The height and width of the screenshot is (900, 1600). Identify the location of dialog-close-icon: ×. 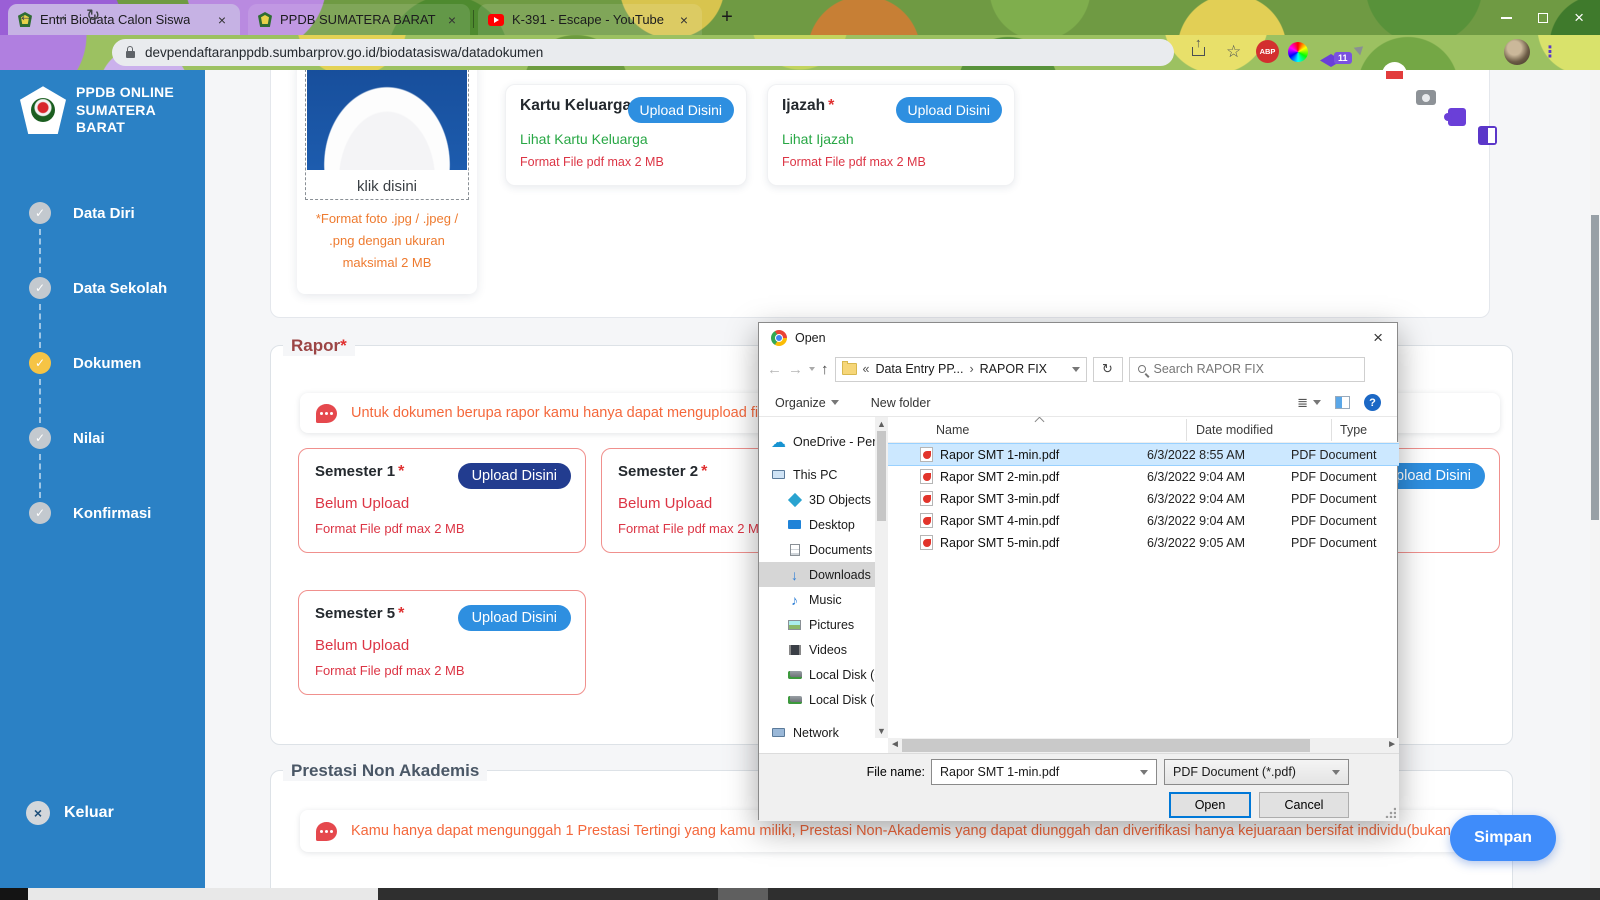
(1378, 338).